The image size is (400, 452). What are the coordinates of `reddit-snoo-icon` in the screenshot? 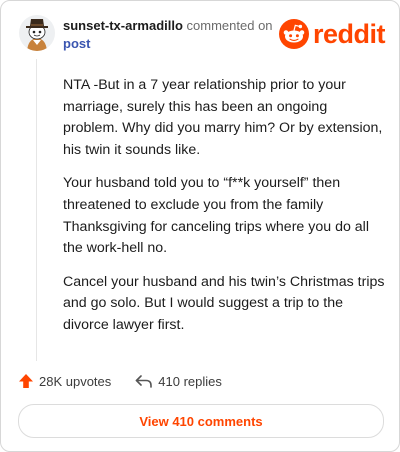 It's located at (293, 34).